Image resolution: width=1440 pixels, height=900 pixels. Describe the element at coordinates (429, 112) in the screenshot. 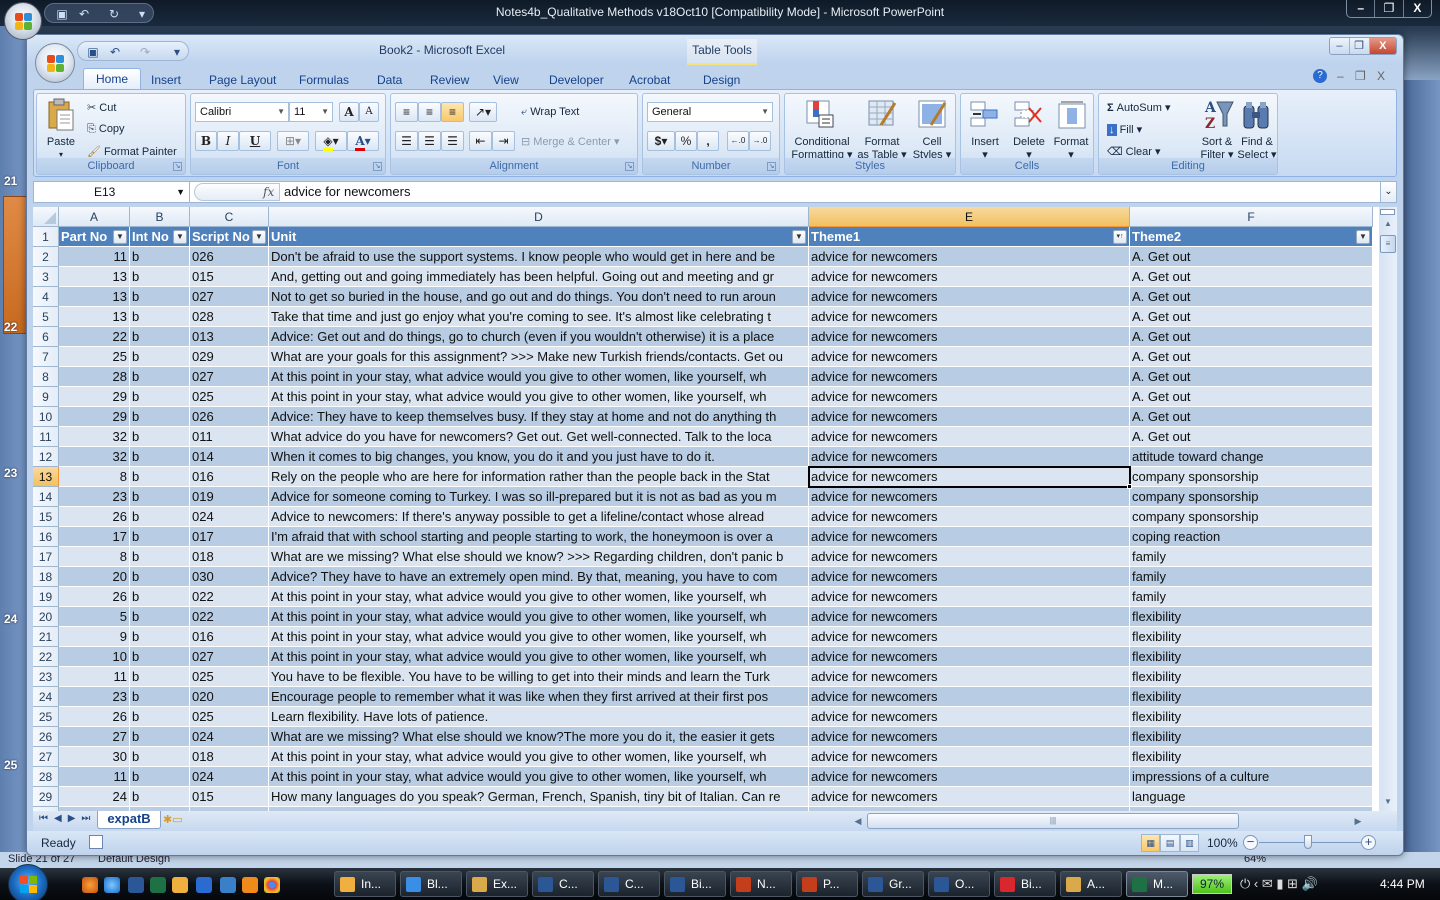

I see `align-middle-button: ≡` at that location.